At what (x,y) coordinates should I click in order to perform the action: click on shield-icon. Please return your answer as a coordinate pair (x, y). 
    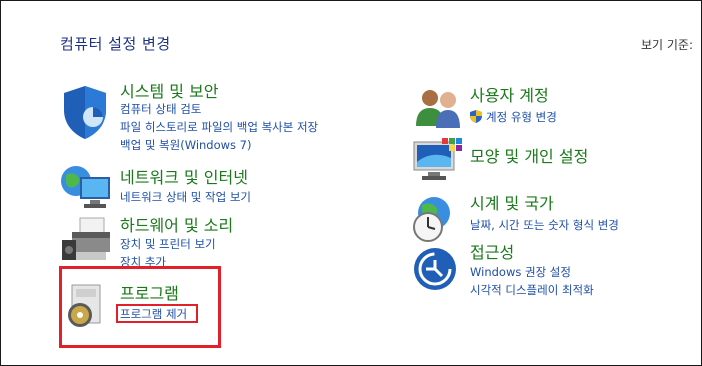
    Looking at the image, I should click on (85, 114).